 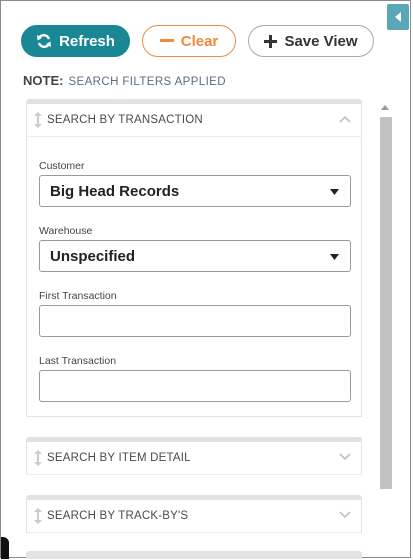 I want to click on panel-title: SEARCH BY TRACK-BY'S, so click(x=118, y=516).